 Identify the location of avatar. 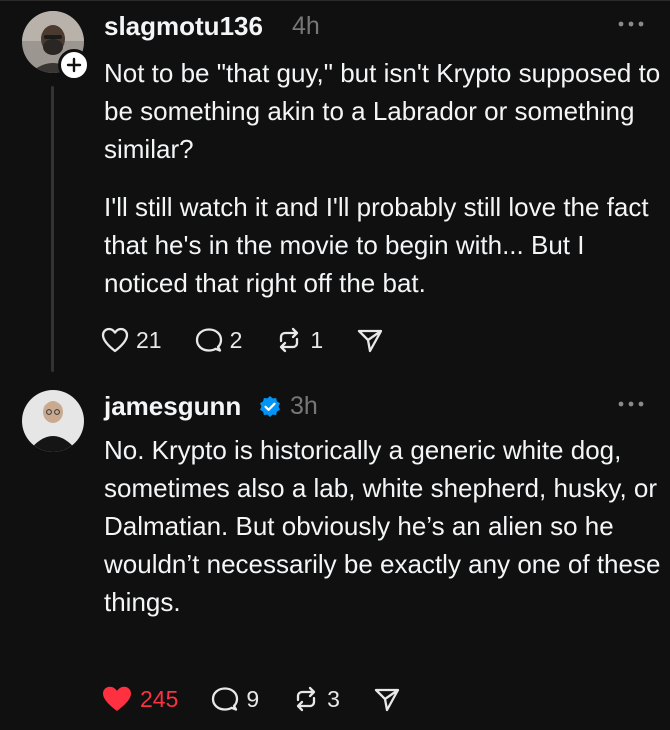
(53, 421).